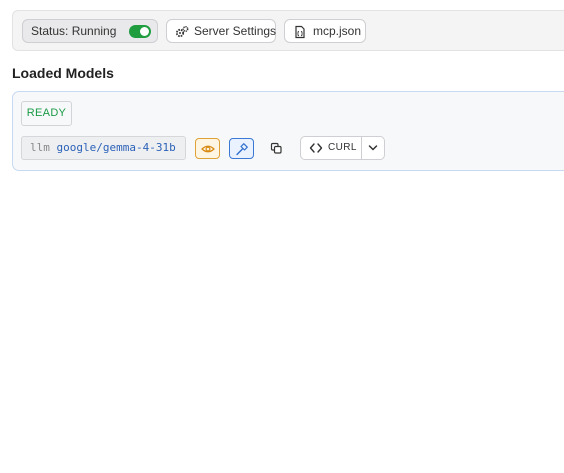 The width and height of the screenshot is (564, 473). I want to click on server-status-toggle: Status: Running, so click(90, 31).